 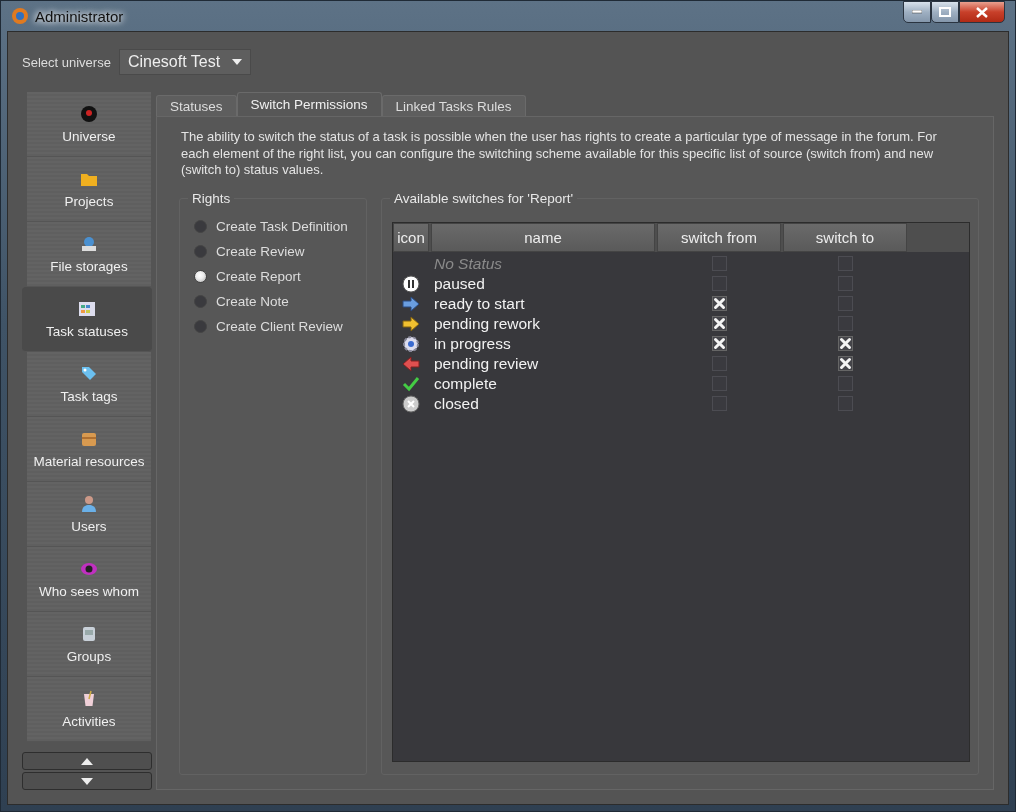 I want to click on grid-icon, so click(x=87, y=308).